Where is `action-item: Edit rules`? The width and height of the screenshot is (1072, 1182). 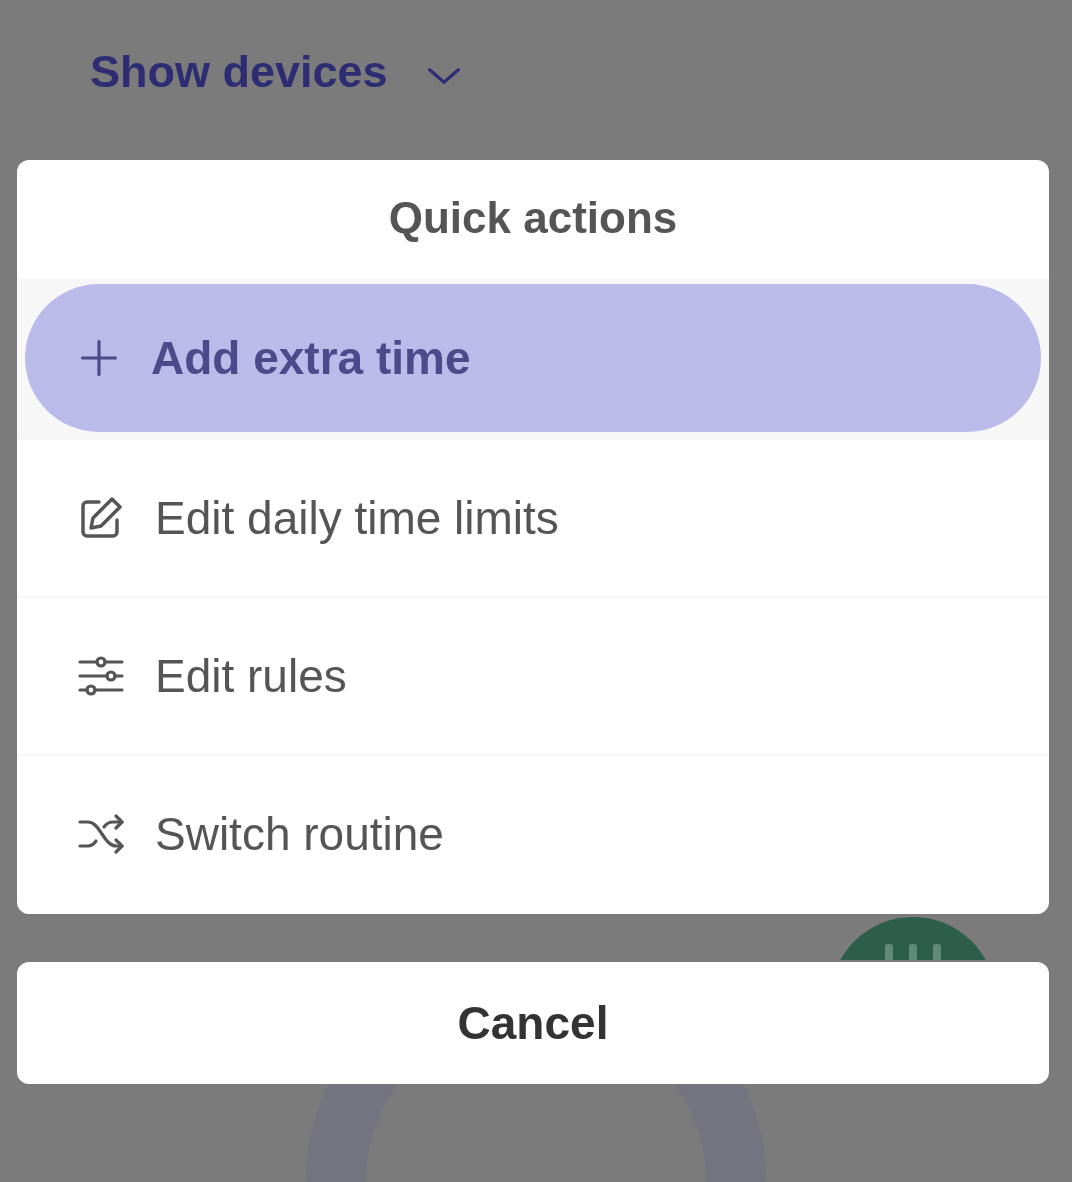
action-item: Edit rules is located at coordinates (533, 676).